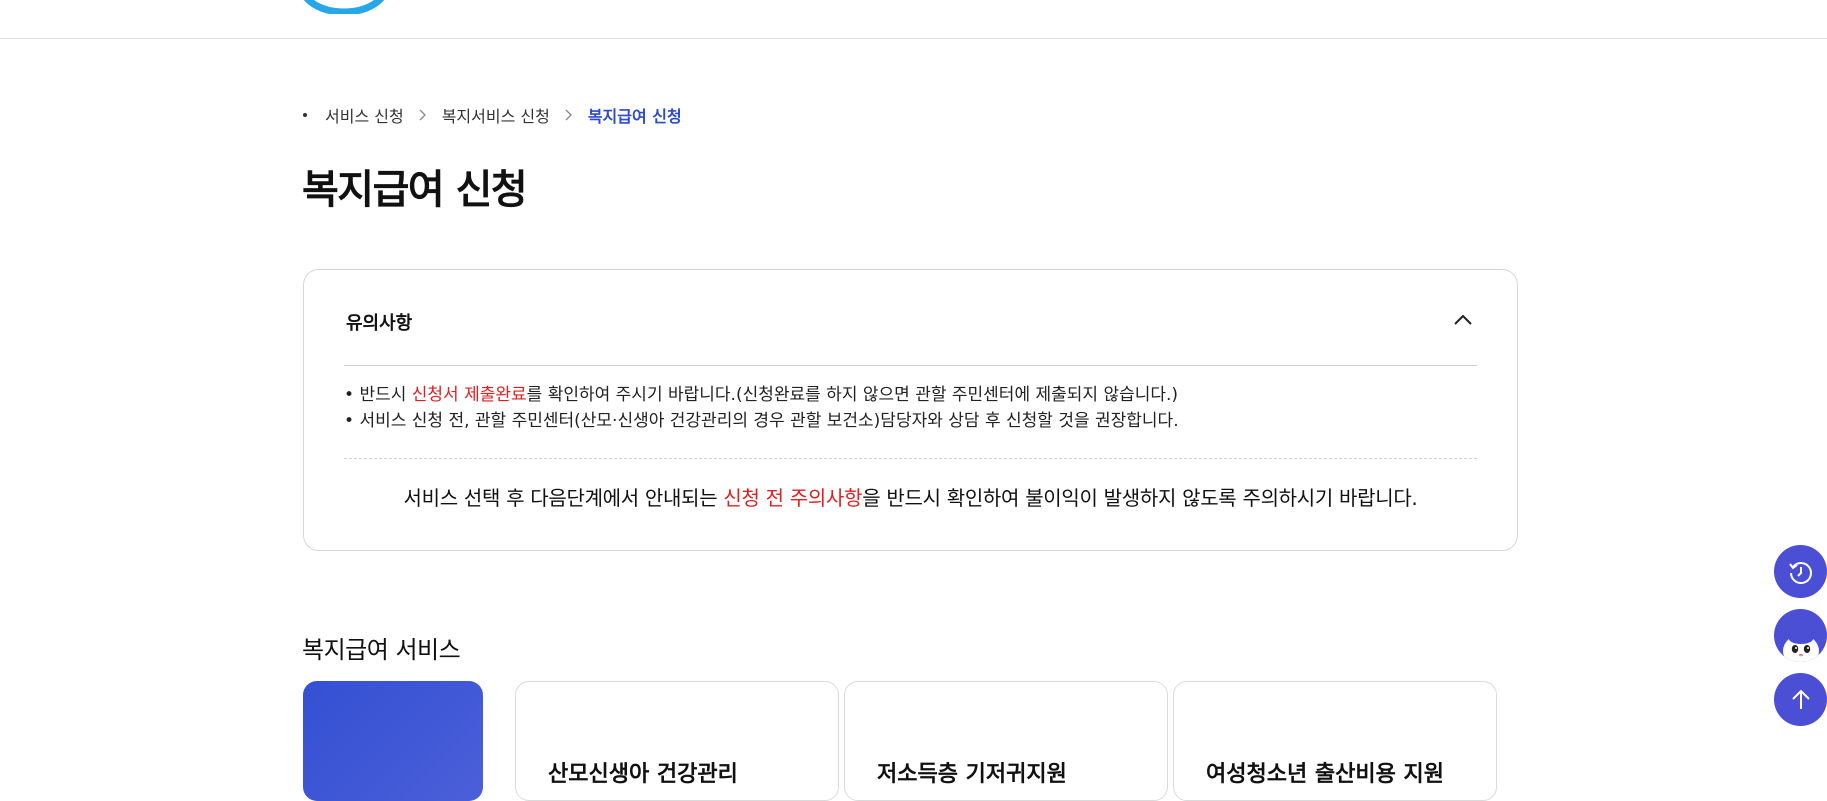 The width and height of the screenshot is (1827, 801). I want to click on footer-highlight: 신청 전 주의사항, so click(793, 498).